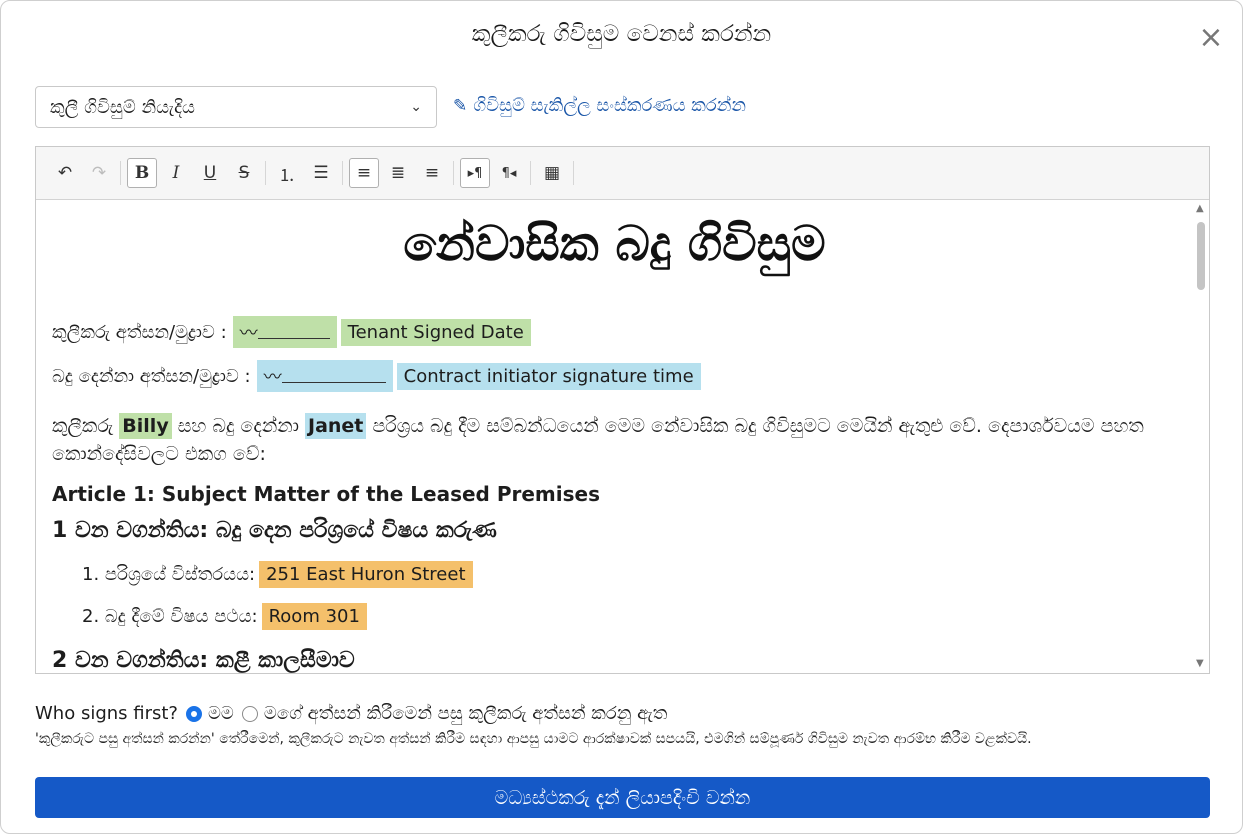 This screenshot has height=834, width=1243. Describe the element at coordinates (622, 173) in the screenshot. I see `editor-toolbar: ↶ ↷ B I U S ⒈ ☰ ≡ ≣ ≡ ▸¶ ¶◂ ▦` at that location.